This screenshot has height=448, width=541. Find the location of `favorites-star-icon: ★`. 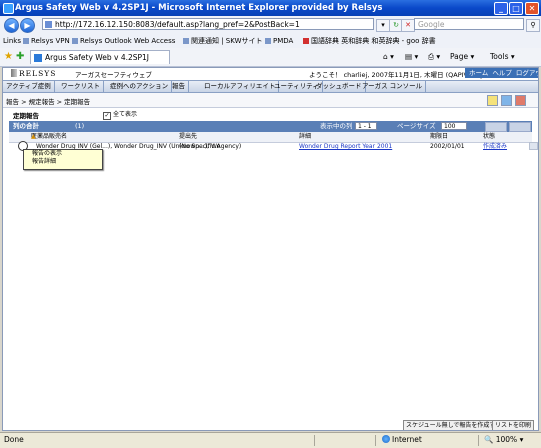

favorites-star-icon: ★ is located at coordinates (8, 57).